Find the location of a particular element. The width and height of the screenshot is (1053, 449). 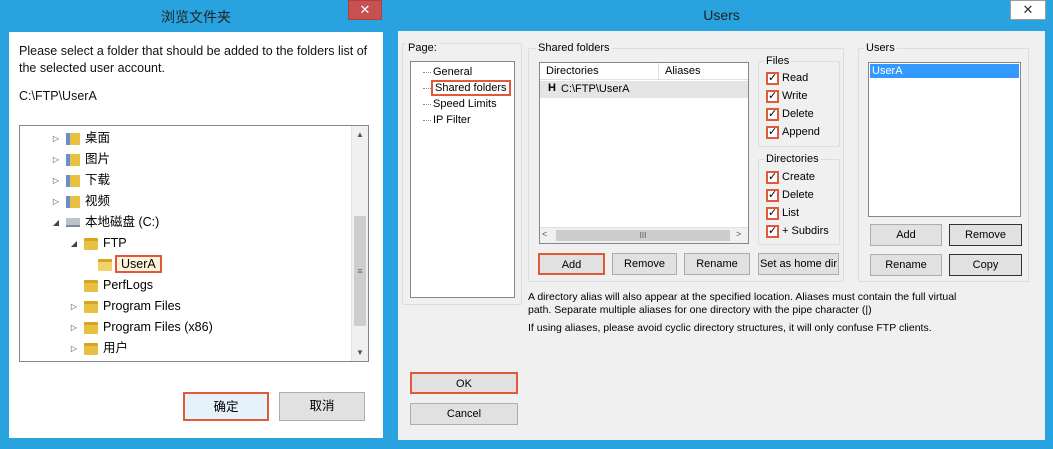

add-user-button: Add is located at coordinates (906, 235).